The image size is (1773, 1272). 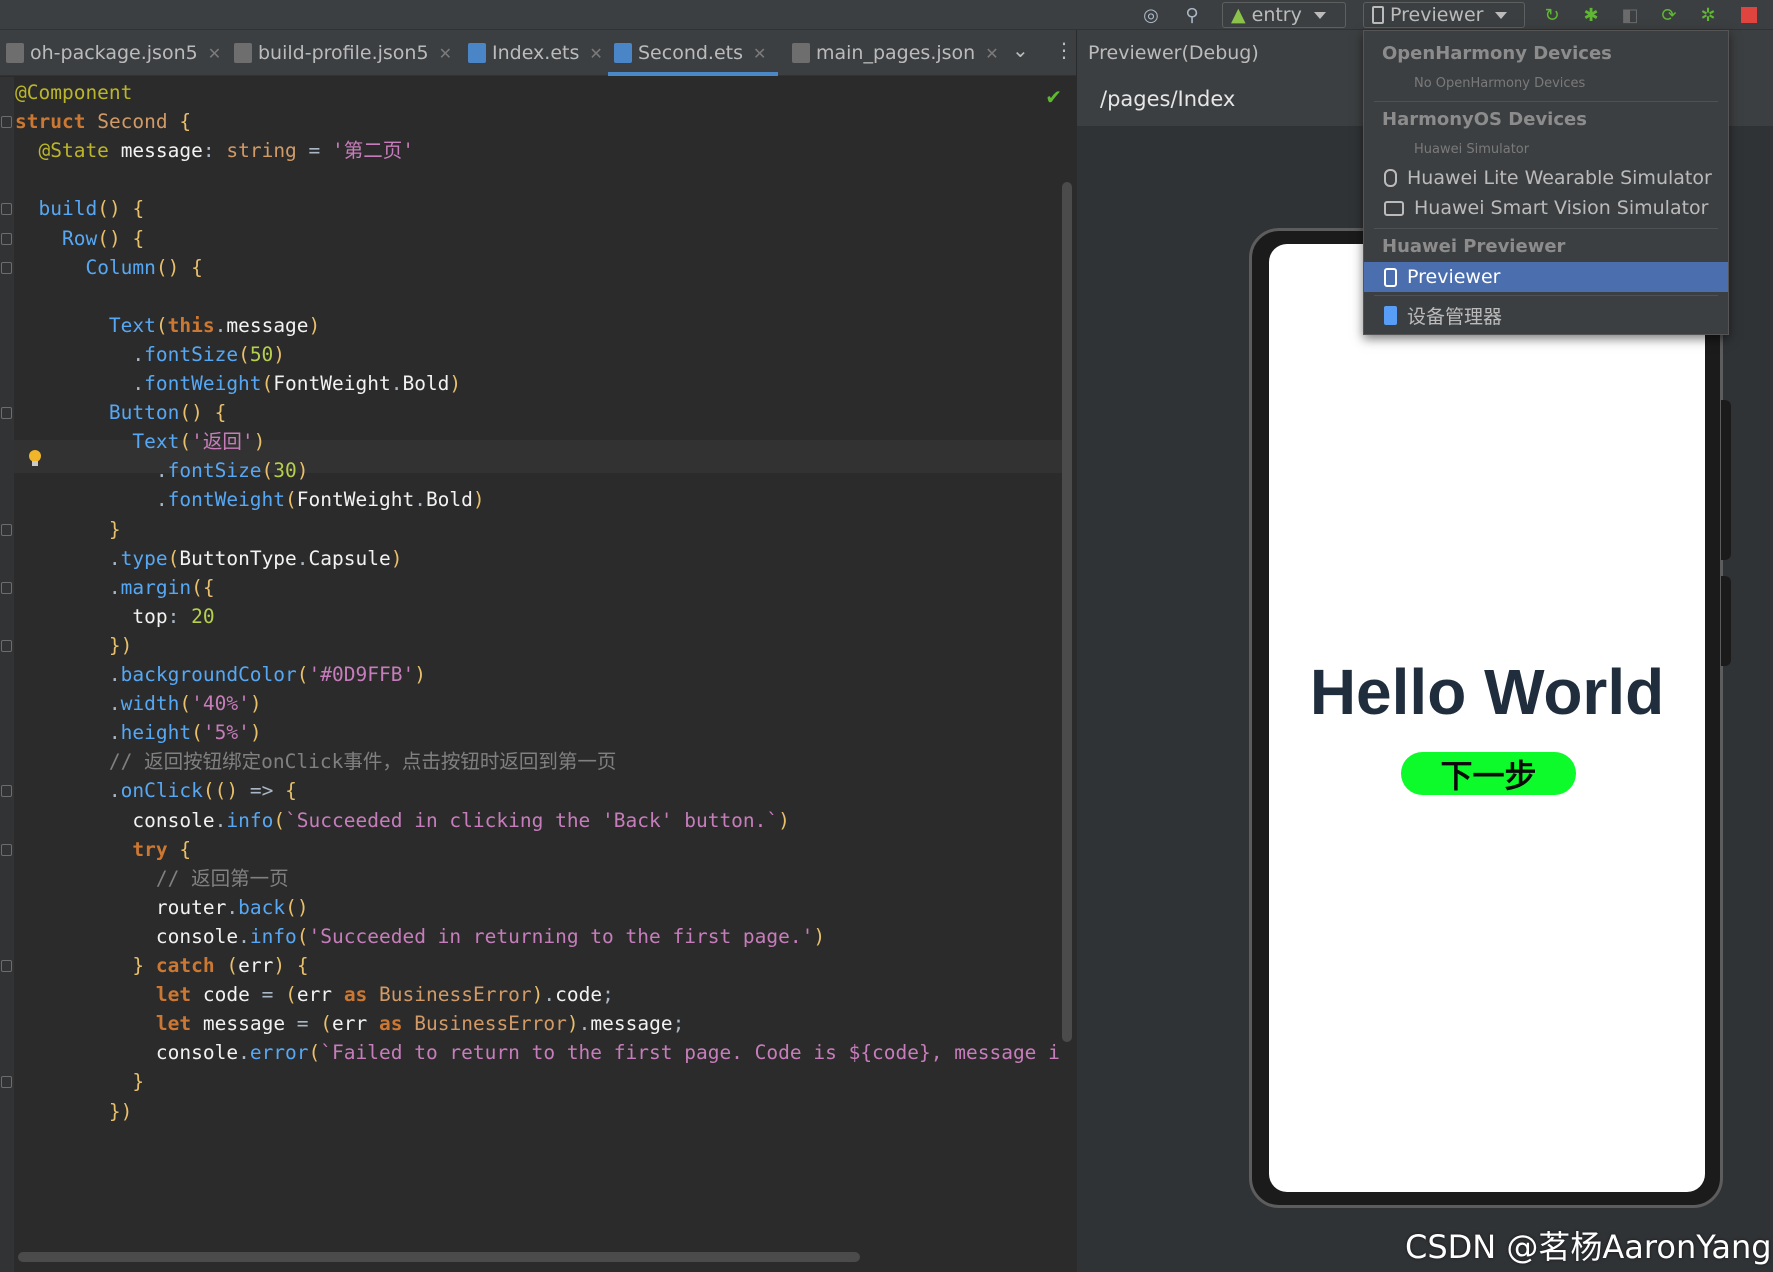 What do you see at coordinates (1497, 53) in the screenshot?
I see `group-header-openharmony: OpenHarmony Devices` at bounding box center [1497, 53].